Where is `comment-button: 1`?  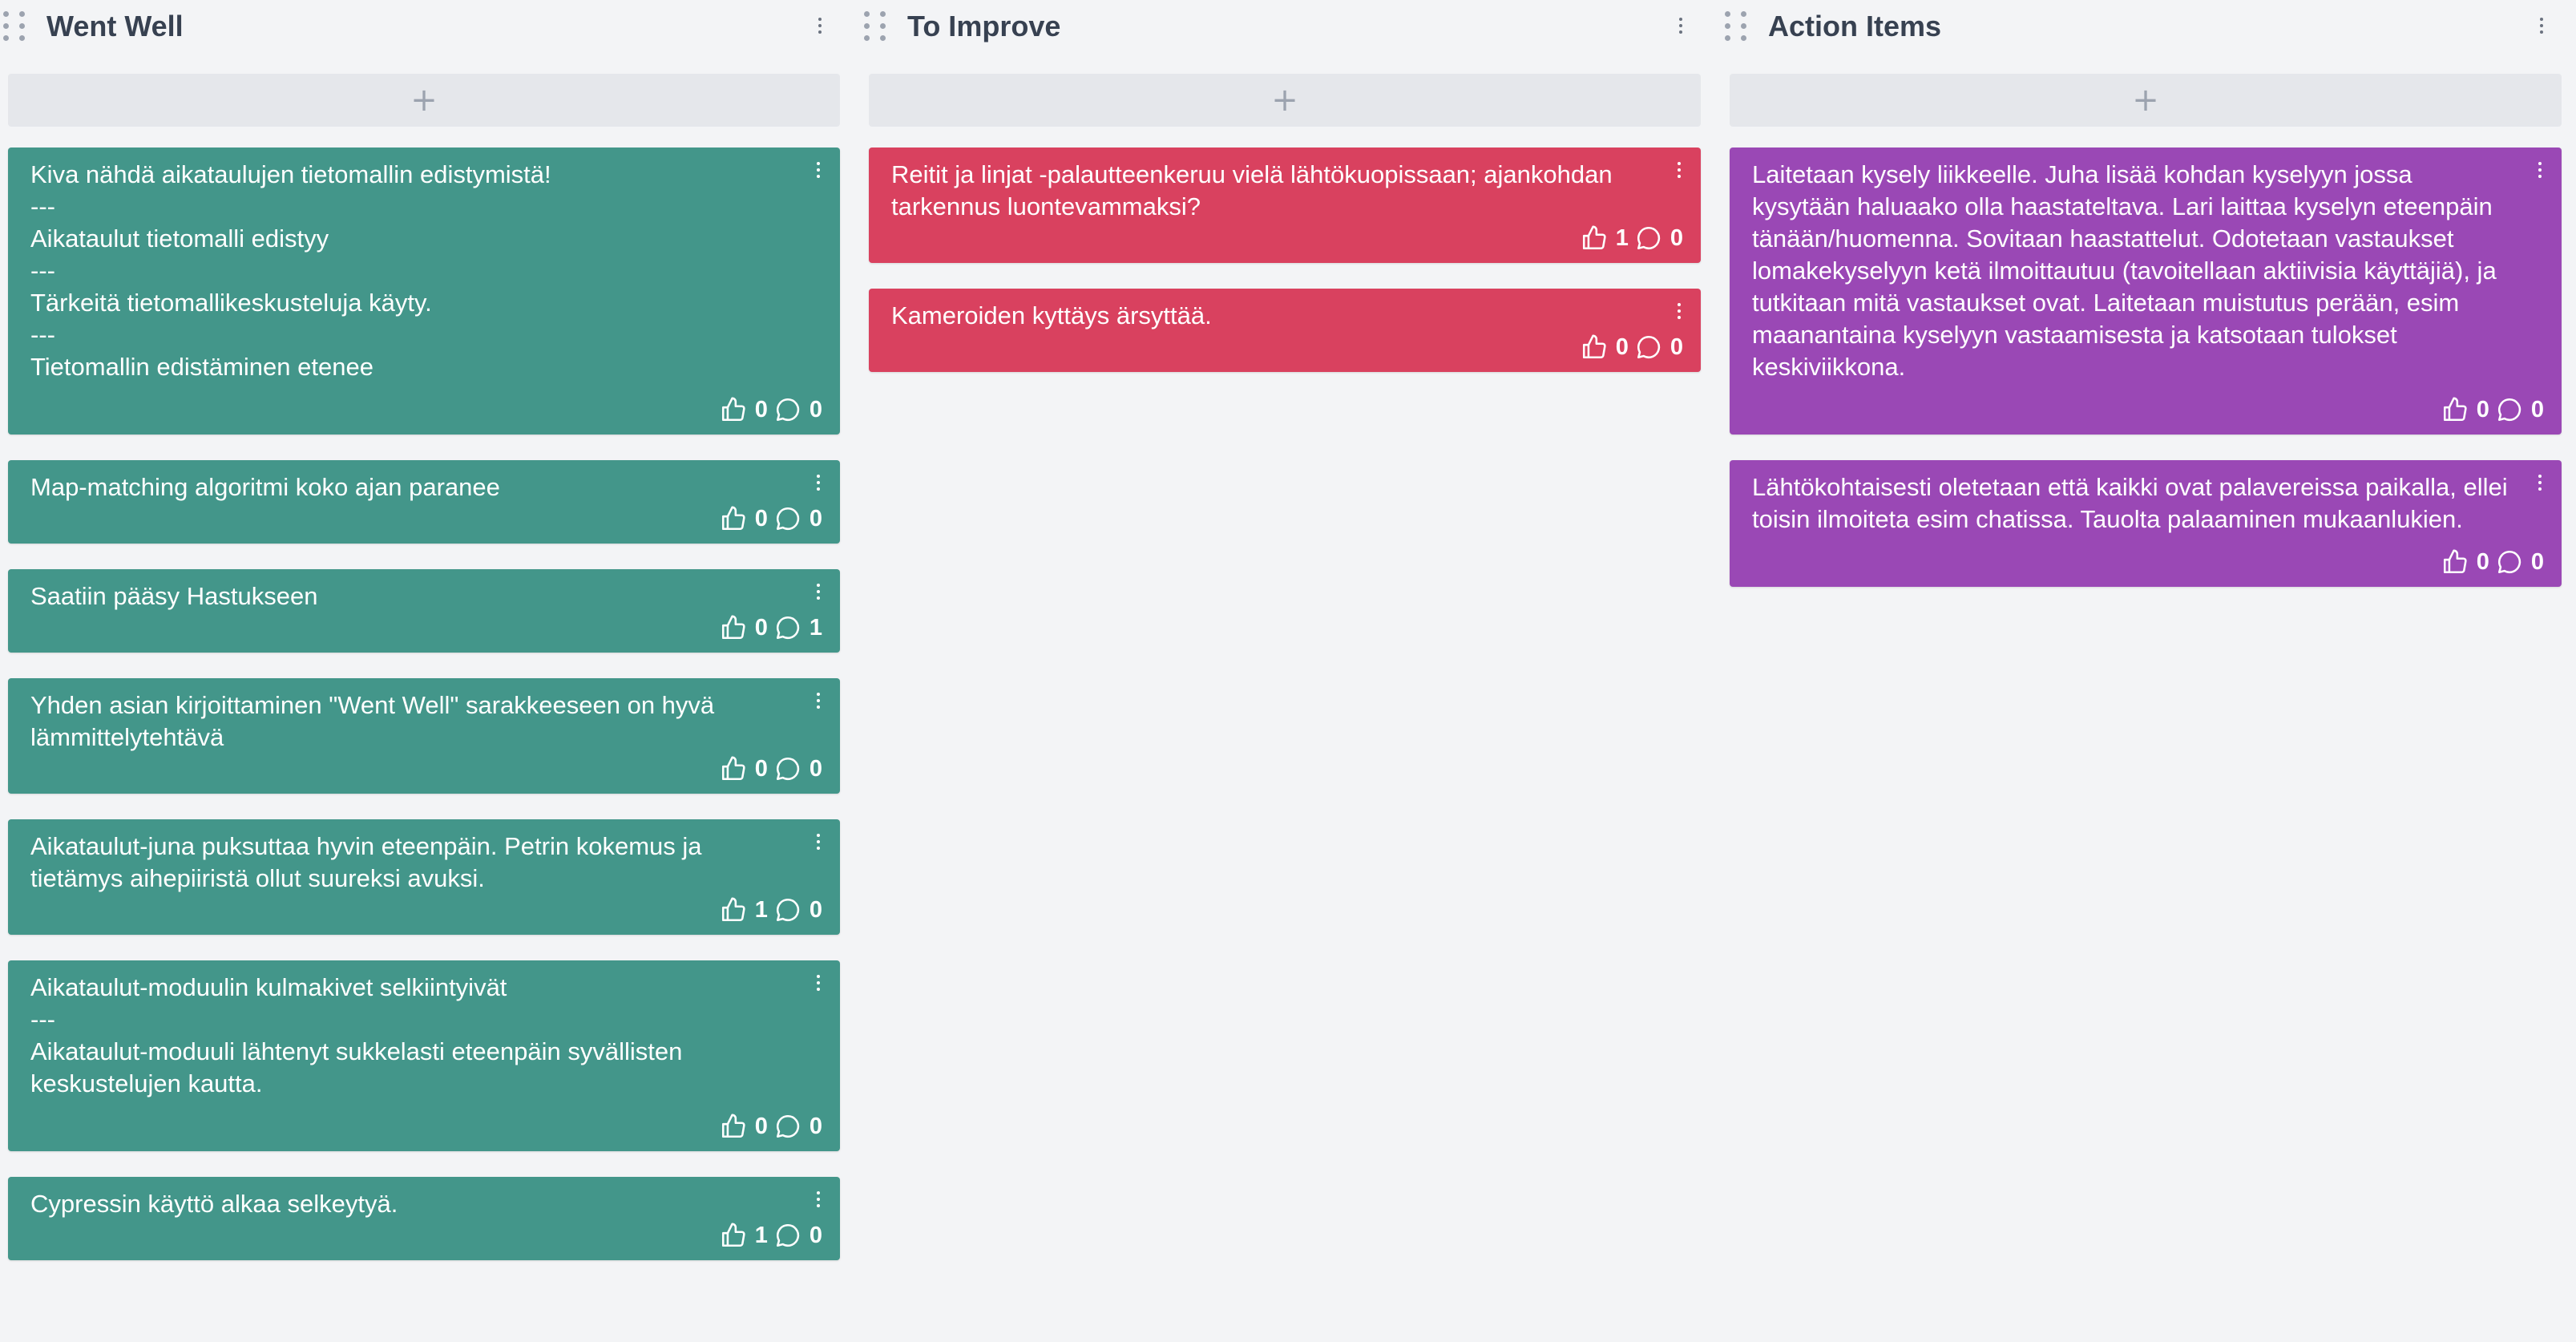 comment-button: 1 is located at coordinates (798, 627).